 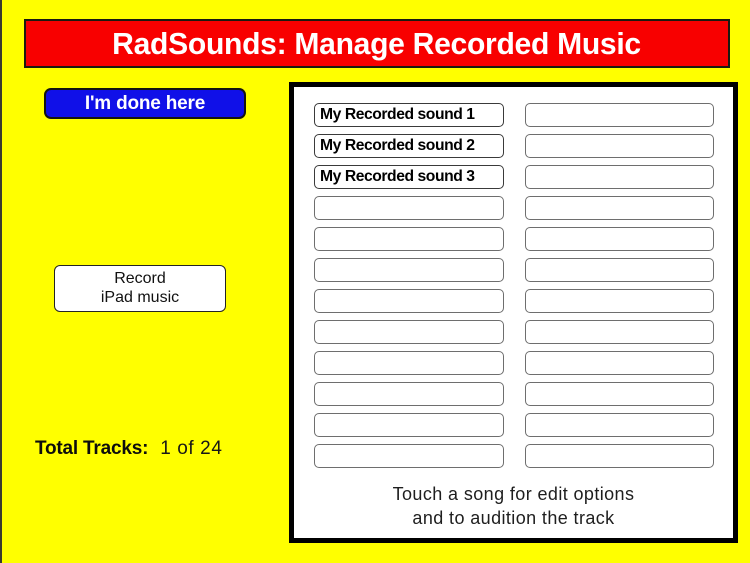 I want to click on total-tracks-label: Total Tracks:, so click(x=92, y=448).